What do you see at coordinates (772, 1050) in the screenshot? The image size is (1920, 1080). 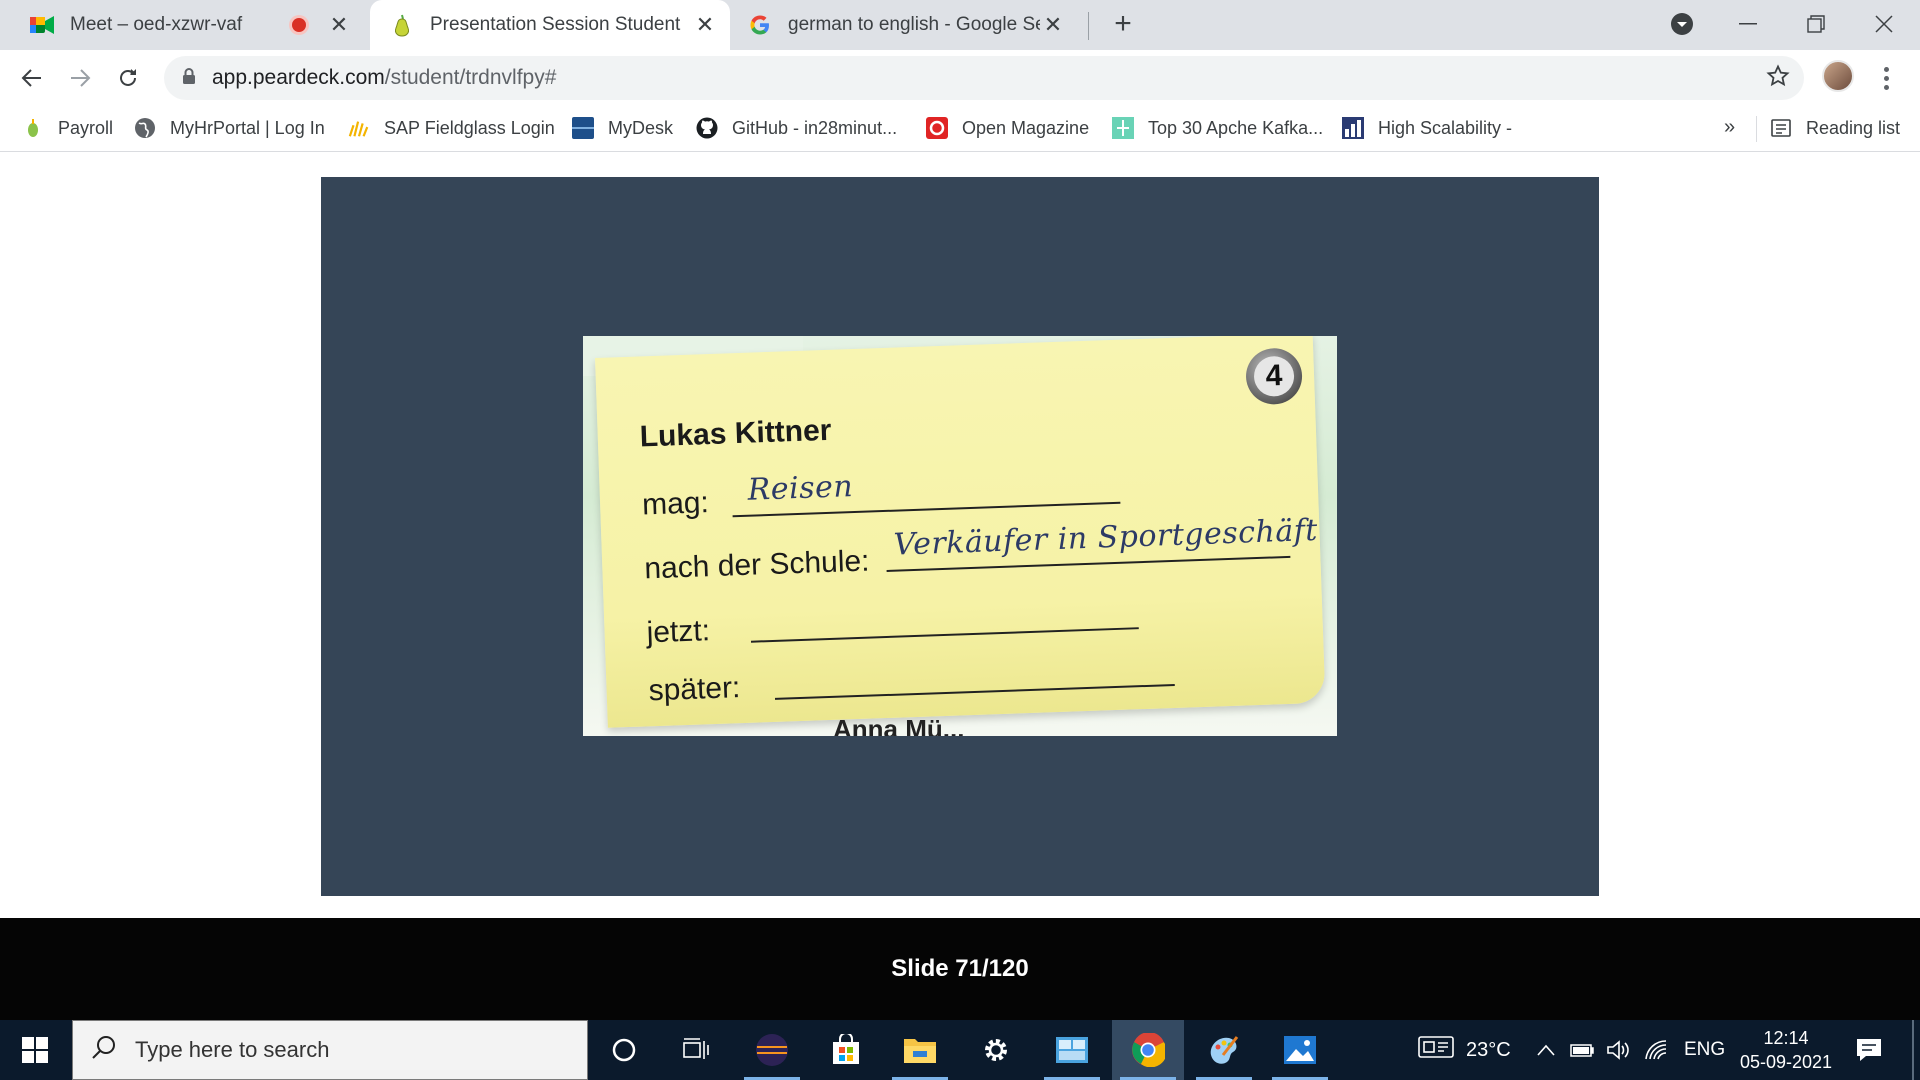 I see `eclipse-icon` at bounding box center [772, 1050].